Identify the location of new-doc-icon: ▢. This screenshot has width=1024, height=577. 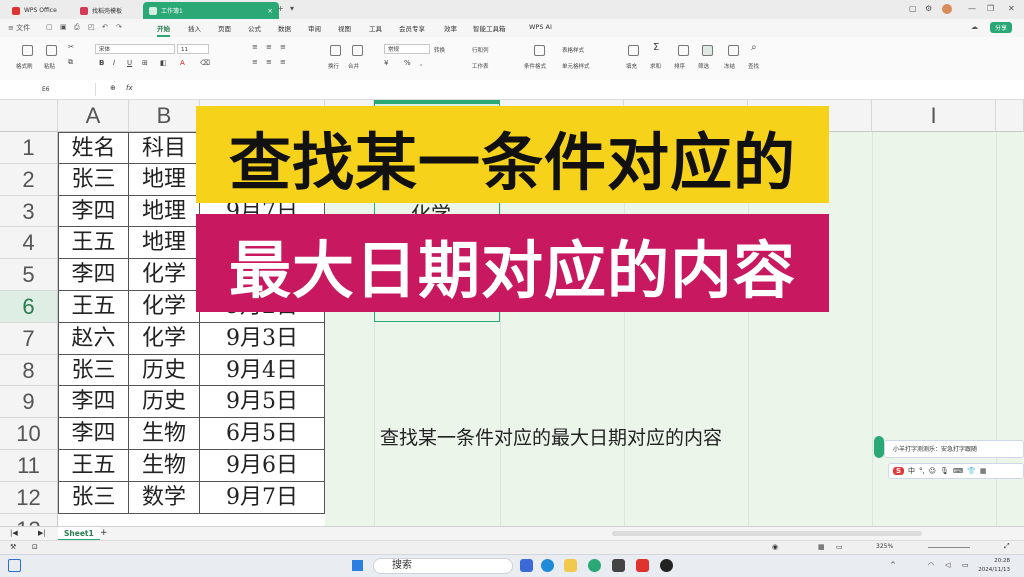
(49, 27).